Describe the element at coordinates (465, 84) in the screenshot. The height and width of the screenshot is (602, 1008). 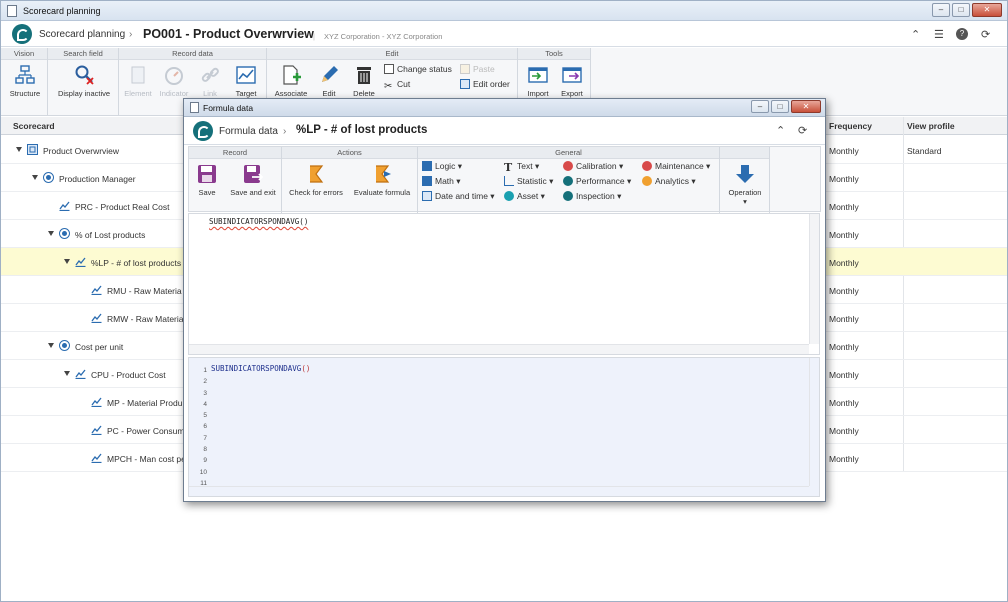
I see `edit-order-icon` at that location.